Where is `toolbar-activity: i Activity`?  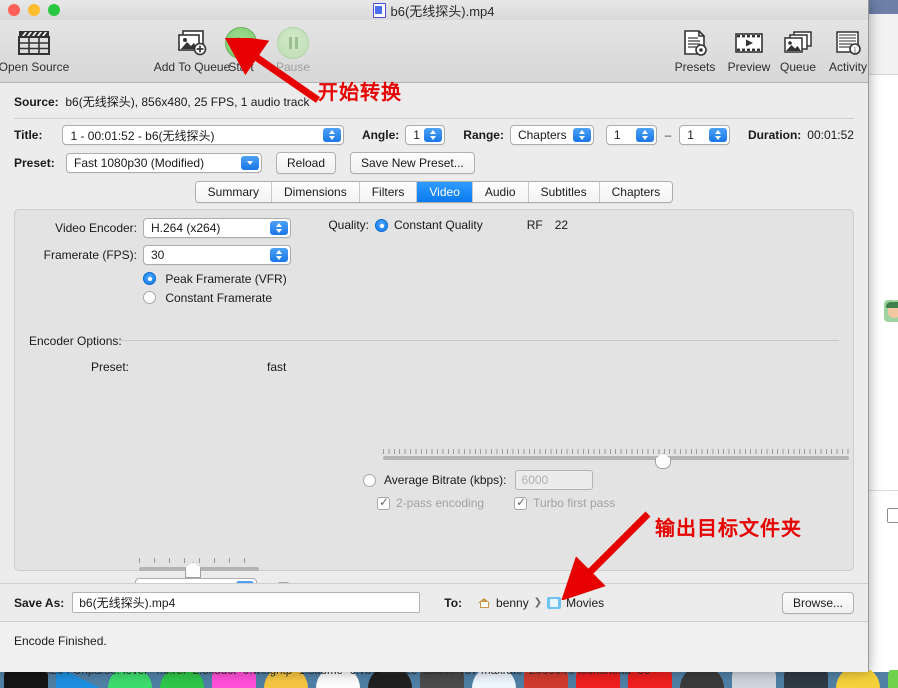
toolbar-activity: i Activity is located at coordinates (848, 51).